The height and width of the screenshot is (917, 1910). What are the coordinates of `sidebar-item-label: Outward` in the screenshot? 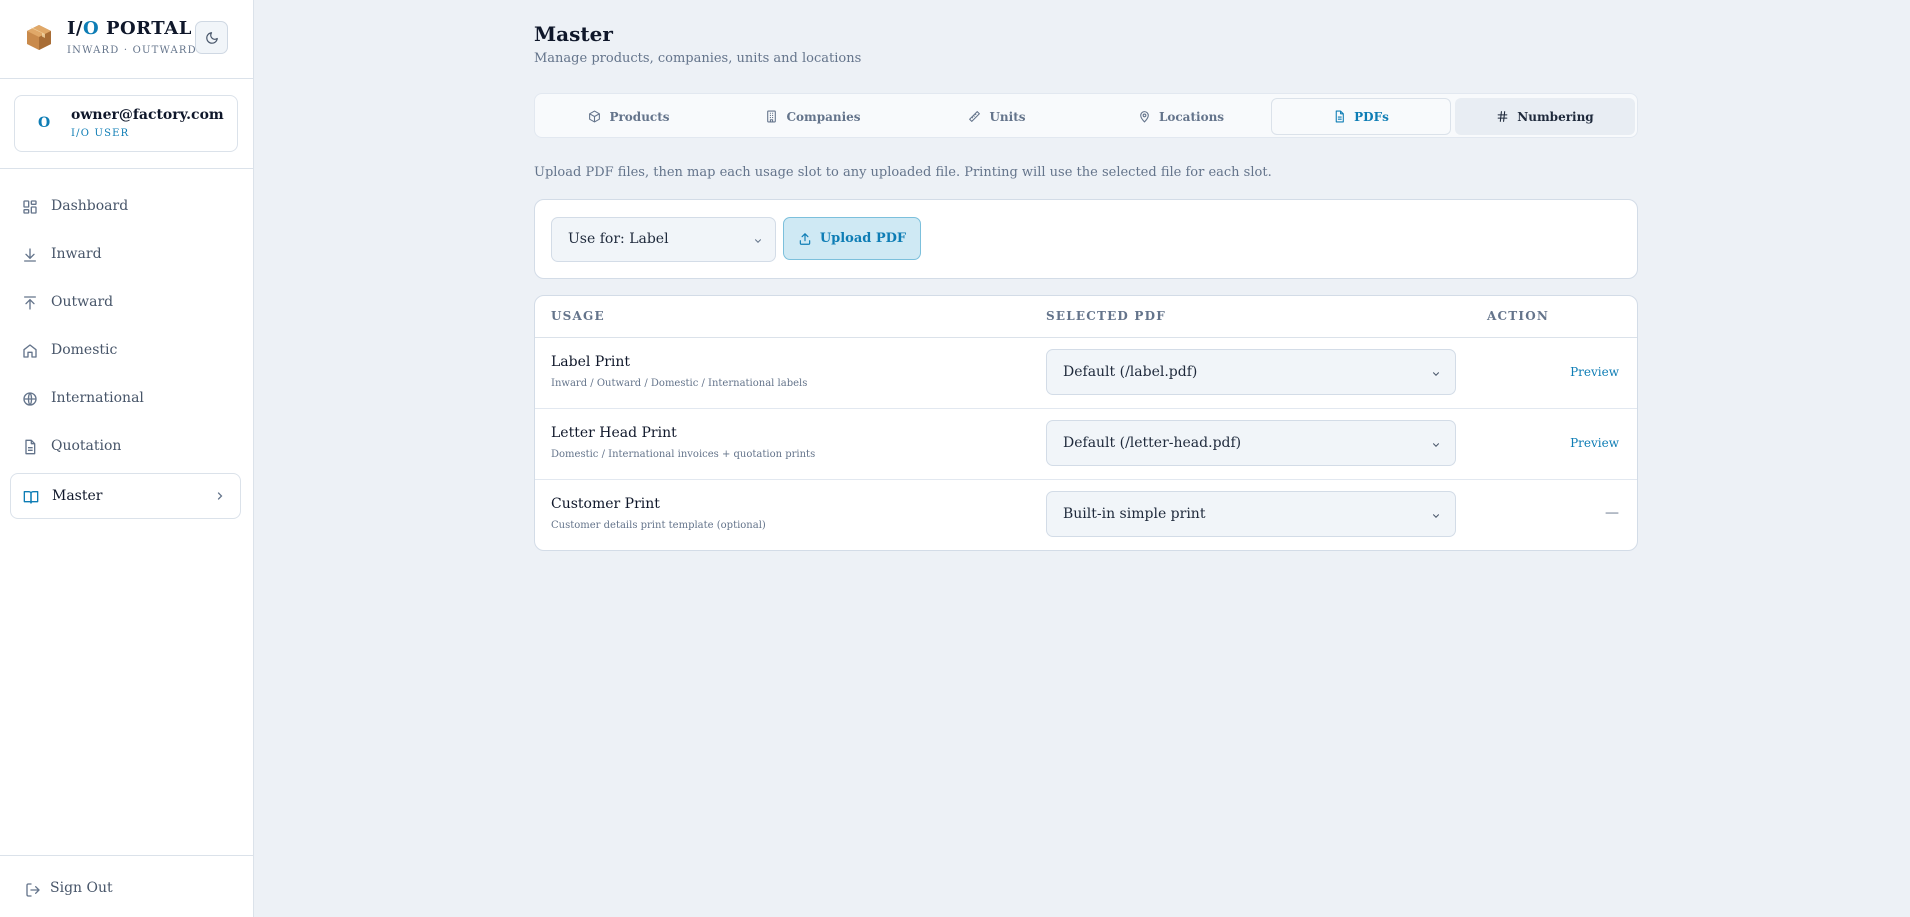 It's located at (82, 302).